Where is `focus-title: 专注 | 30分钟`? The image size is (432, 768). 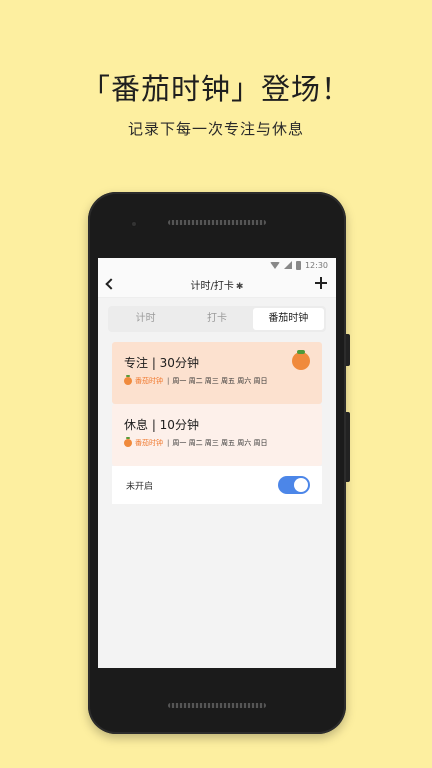
focus-title: 专注 | 30分钟 is located at coordinates (161, 363).